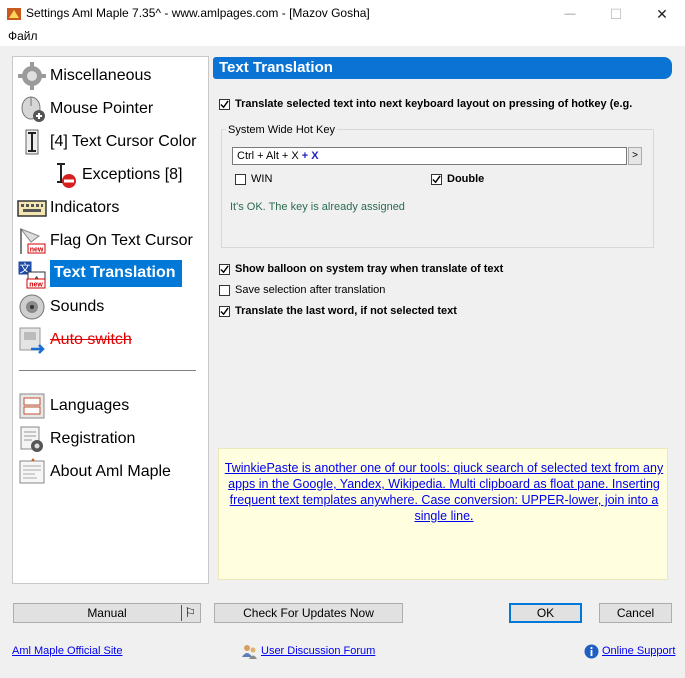 The image size is (685, 678). What do you see at coordinates (32, 470) in the screenshot?
I see `about-icon` at bounding box center [32, 470].